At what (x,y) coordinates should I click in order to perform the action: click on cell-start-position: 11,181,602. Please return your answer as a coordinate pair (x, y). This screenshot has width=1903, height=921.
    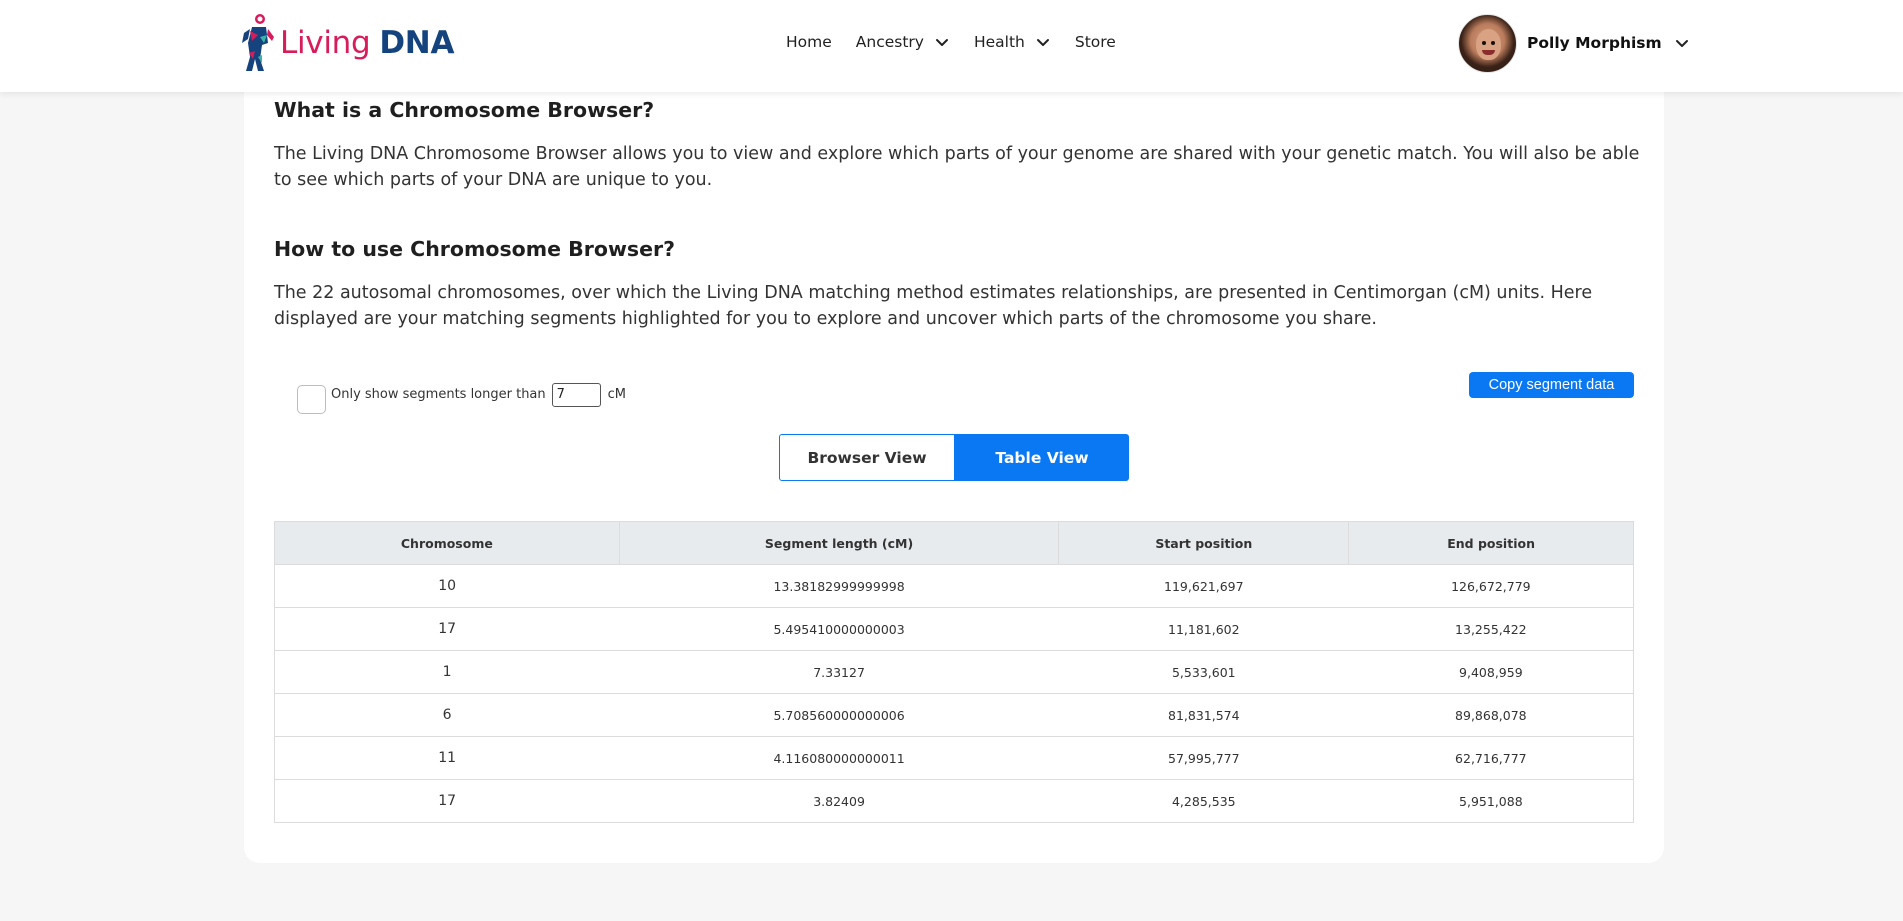
    Looking at the image, I should click on (1203, 629).